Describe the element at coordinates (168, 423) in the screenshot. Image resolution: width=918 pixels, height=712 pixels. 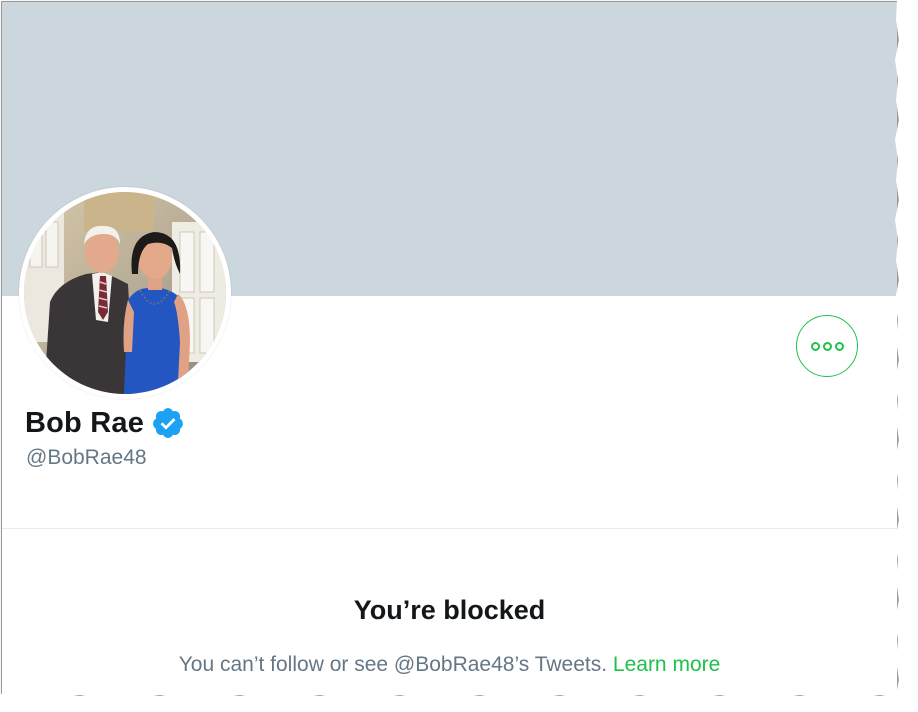
I see `verified-badge-icon` at that location.